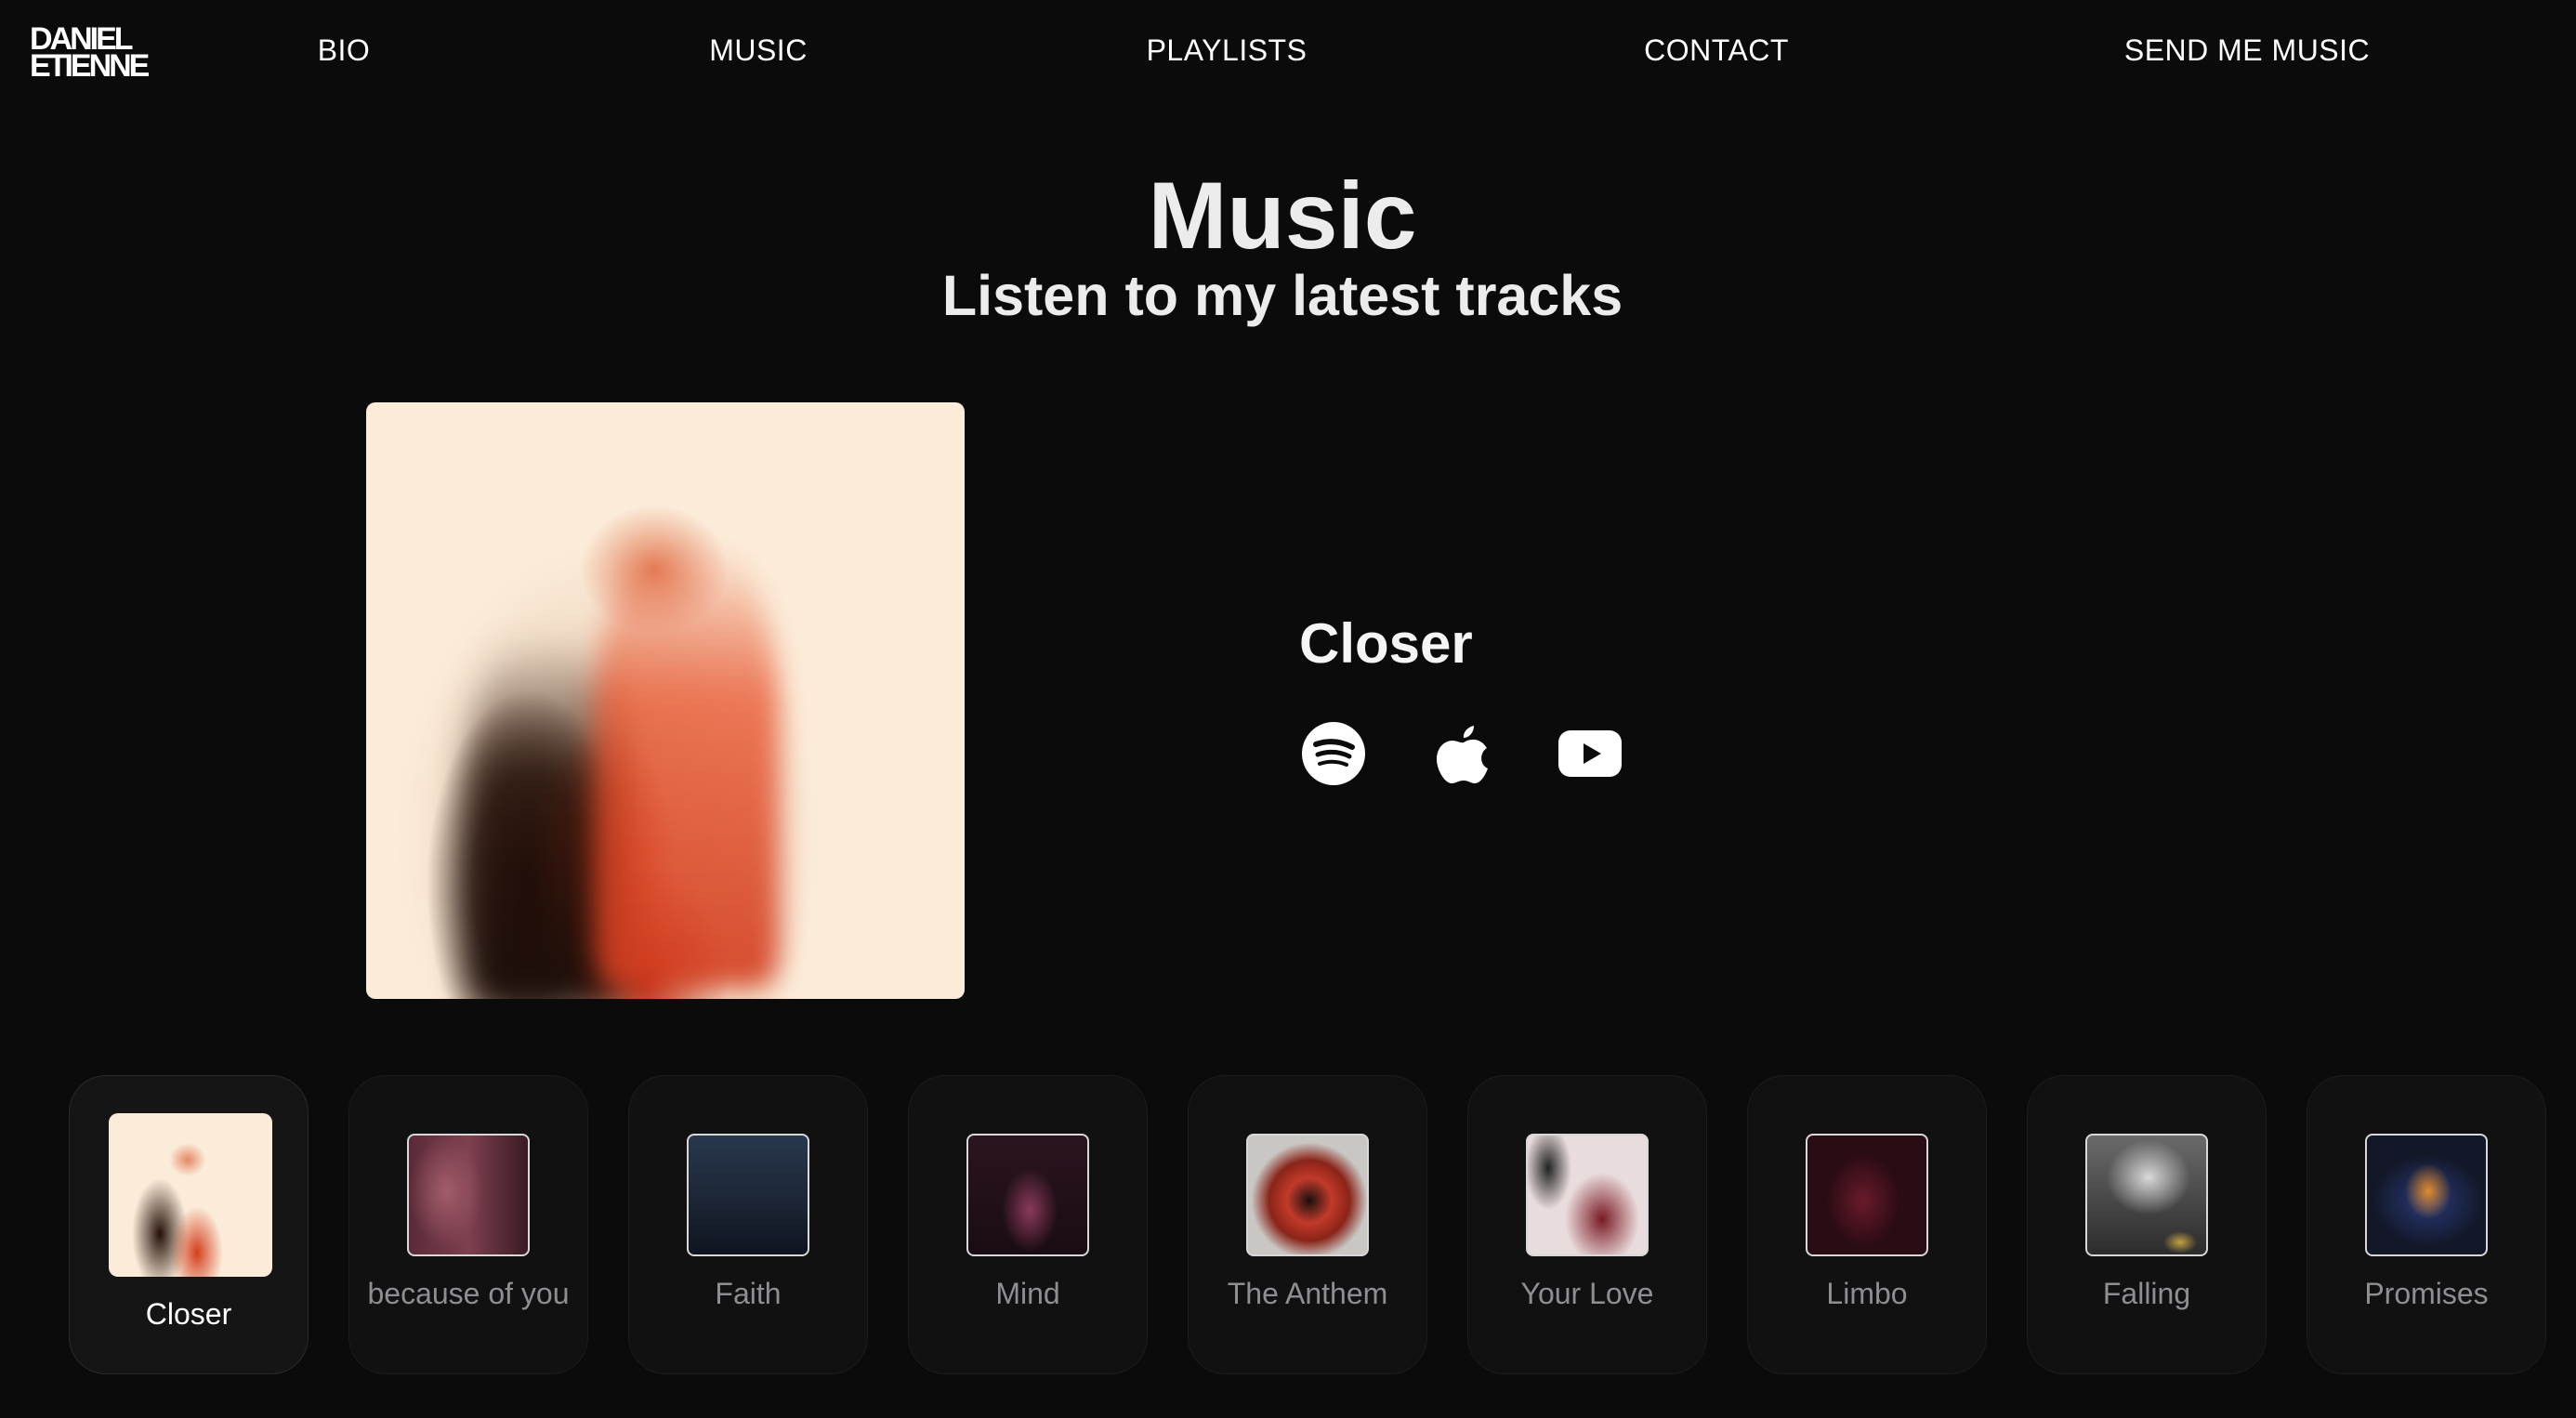  I want to click on track-label: The Anthem, so click(1307, 1294).